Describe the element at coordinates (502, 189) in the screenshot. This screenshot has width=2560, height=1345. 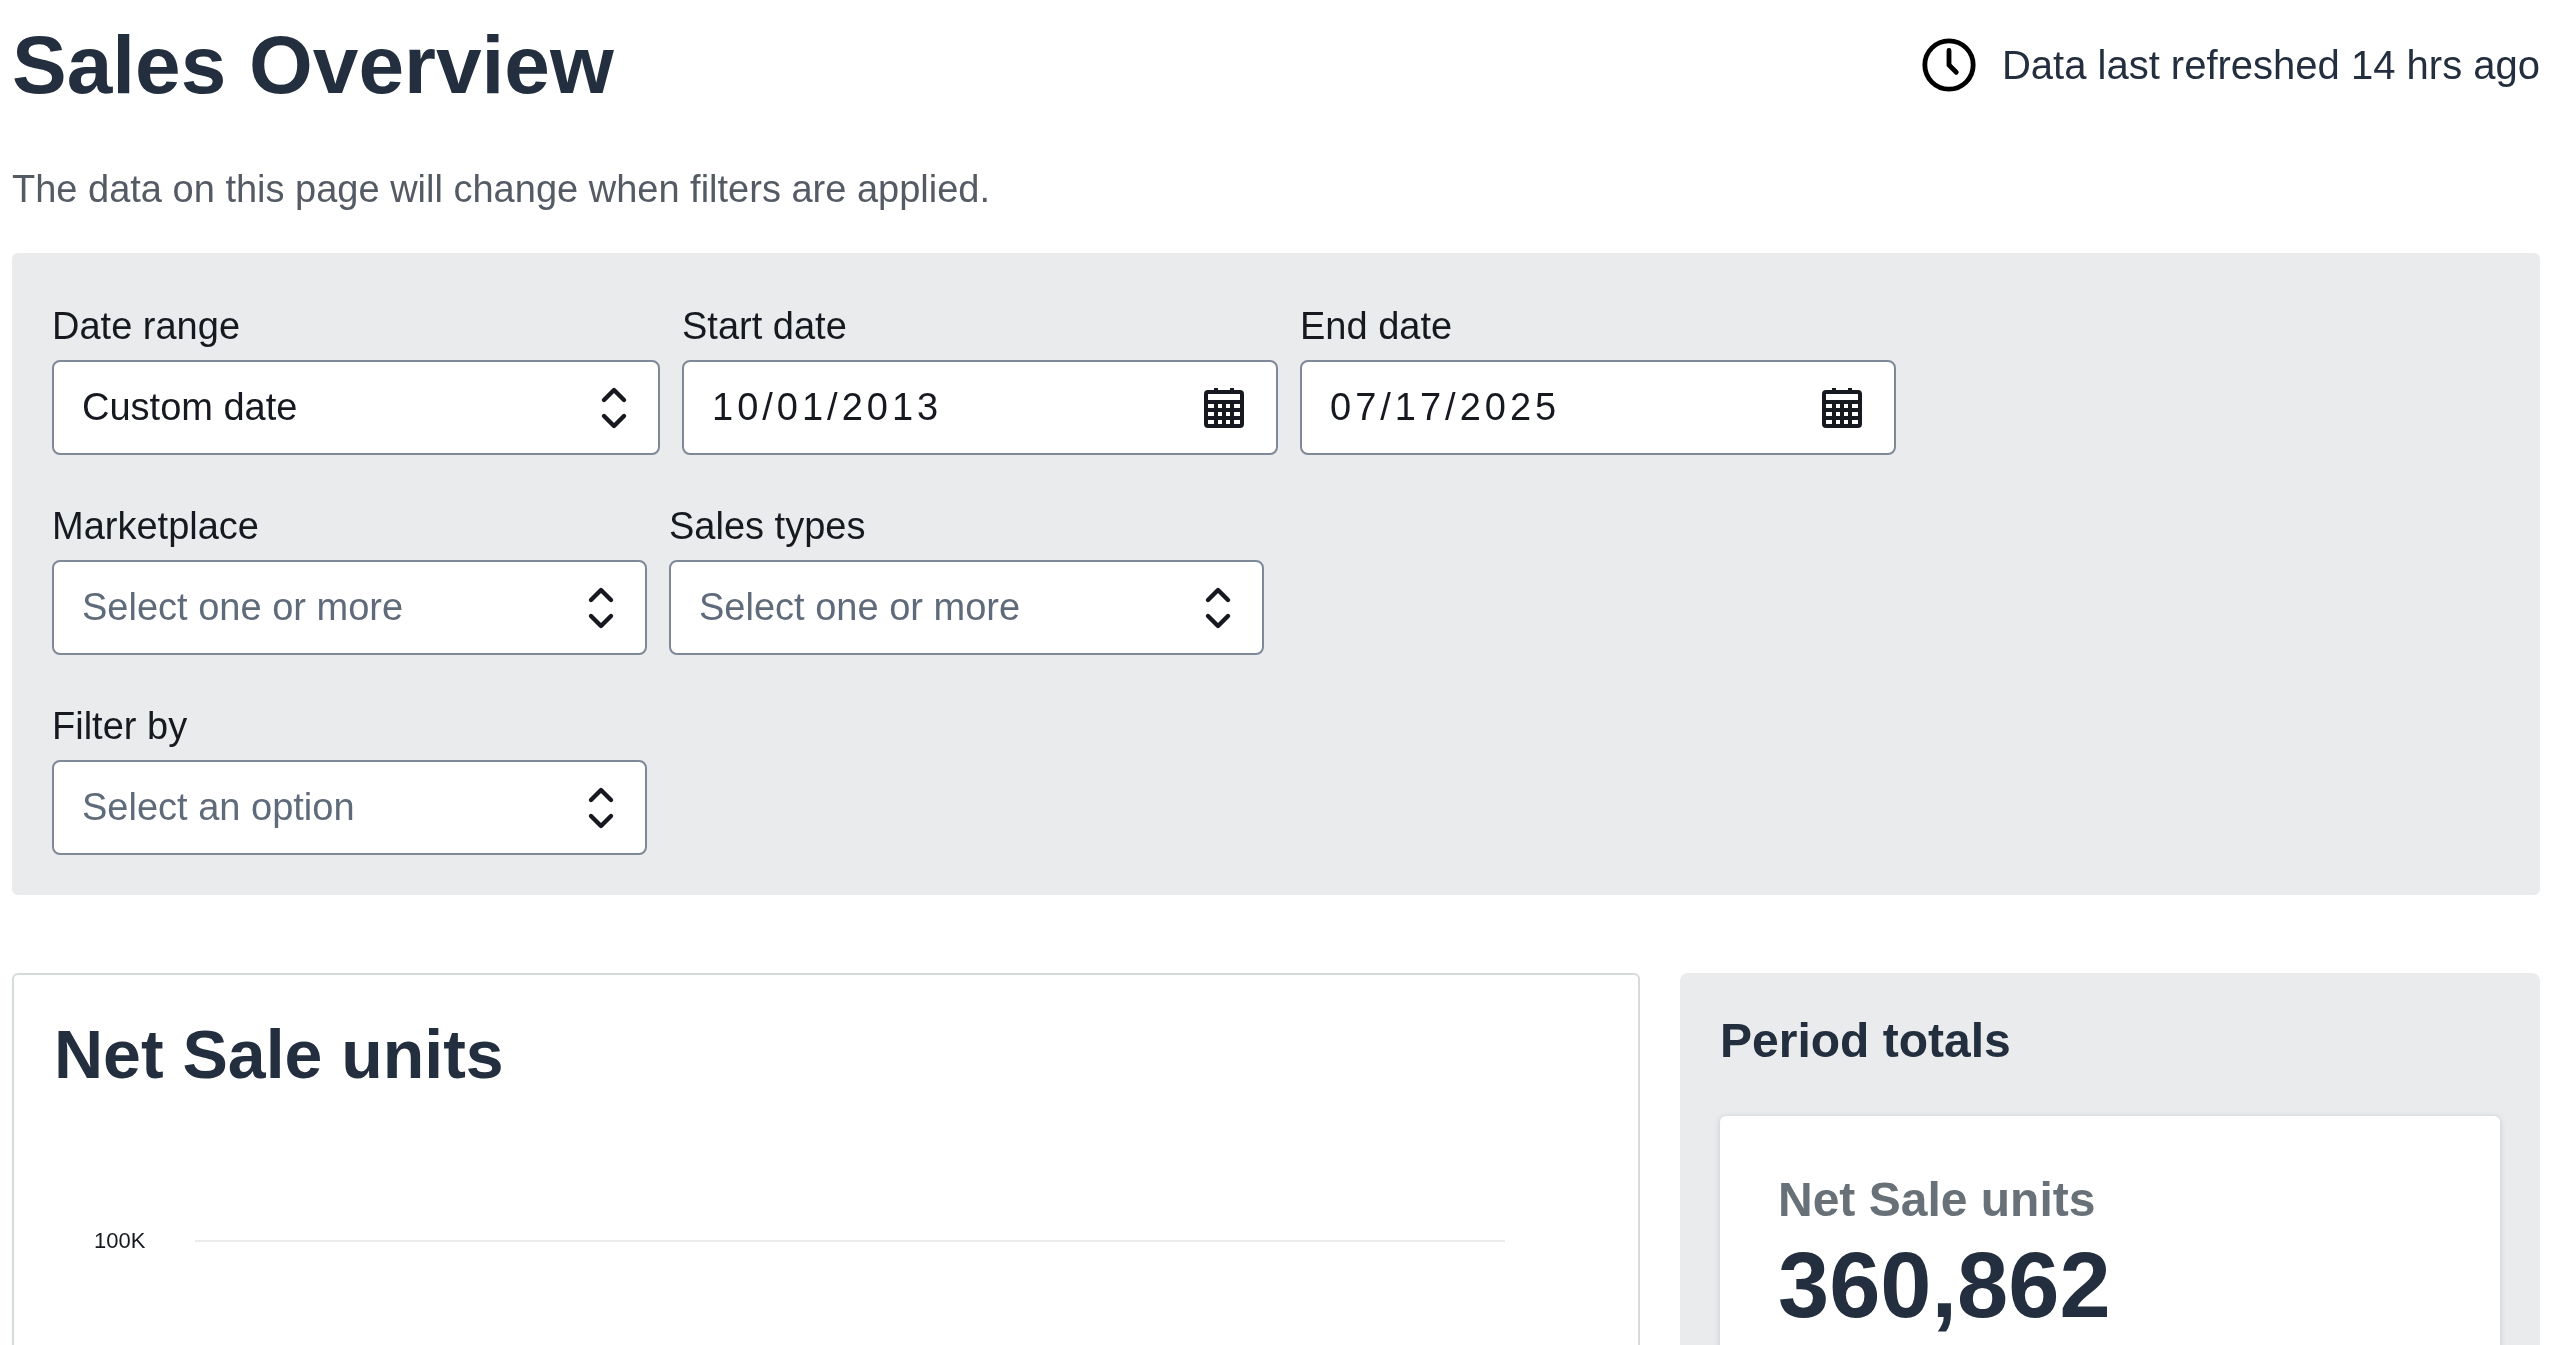
I see `page-description: The data on this page will change when filters are applied.` at that location.